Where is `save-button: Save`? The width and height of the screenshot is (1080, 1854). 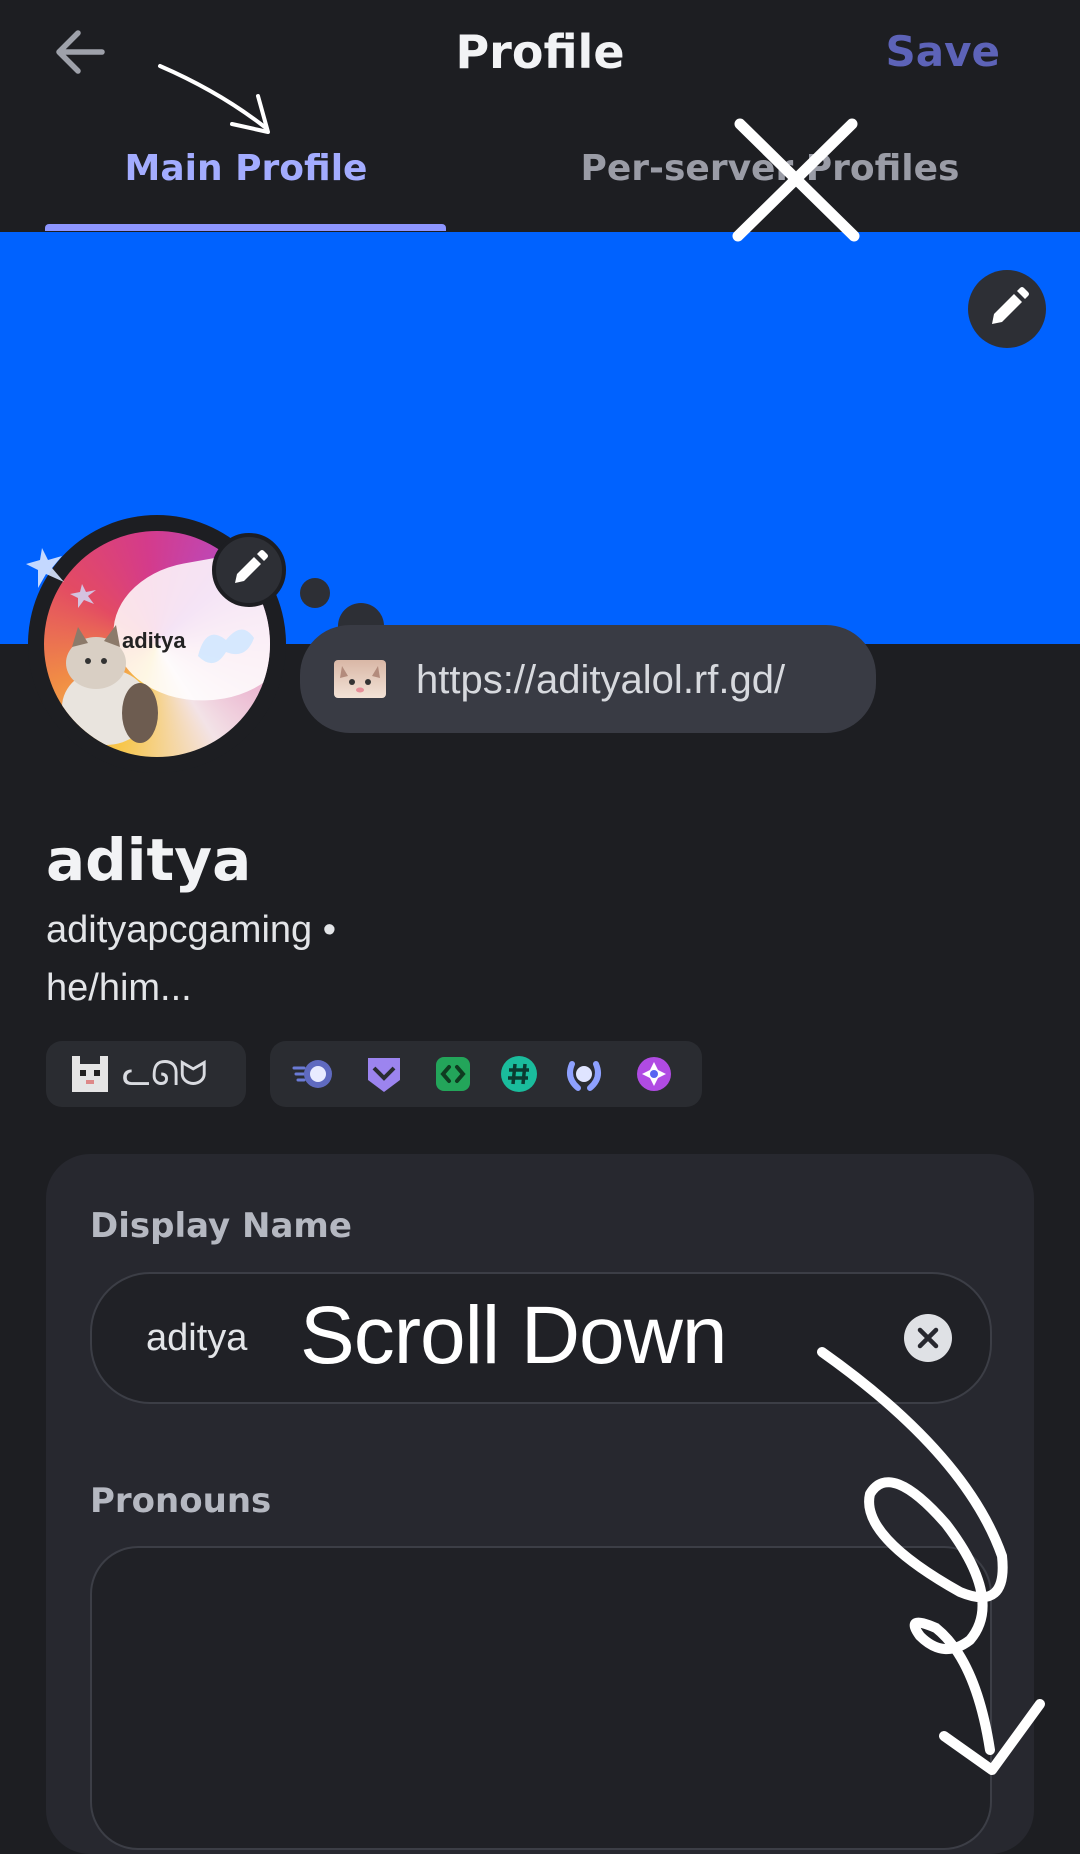
save-button: Save is located at coordinates (943, 52).